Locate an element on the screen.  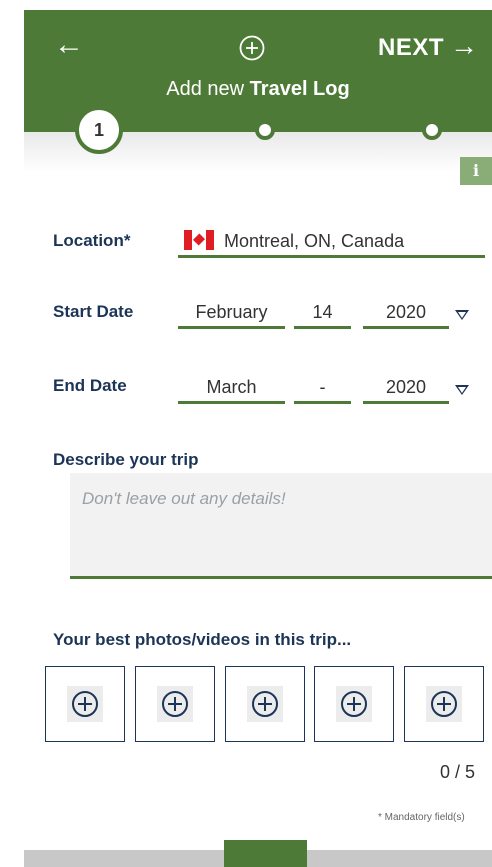
next-button: NEXT → is located at coordinates (428, 46).